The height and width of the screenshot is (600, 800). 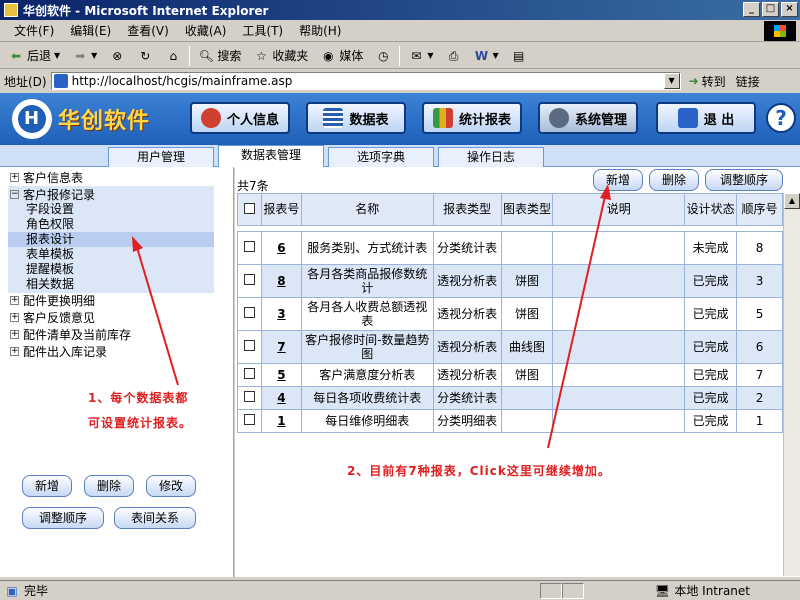 I want to click on row-id-link: 7, so click(x=281, y=347).